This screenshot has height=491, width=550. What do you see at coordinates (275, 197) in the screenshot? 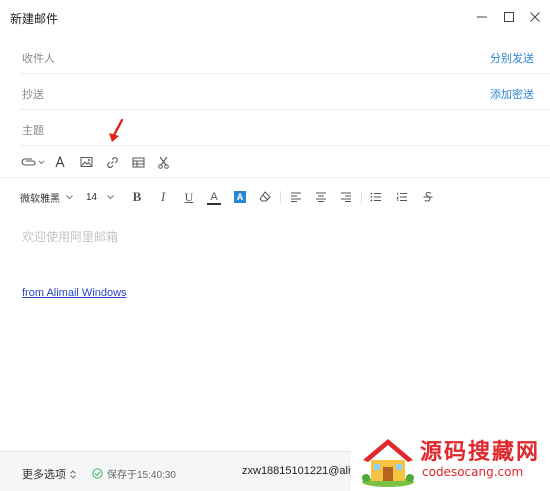
I see `format-toolbar: 微软雅黑 14 B I U A A` at bounding box center [275, 197].